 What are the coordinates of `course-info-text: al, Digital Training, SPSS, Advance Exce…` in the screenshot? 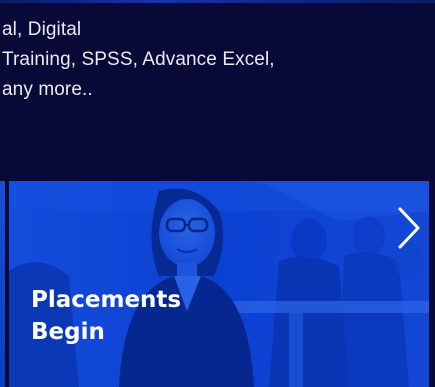 It's located at (138, 60).